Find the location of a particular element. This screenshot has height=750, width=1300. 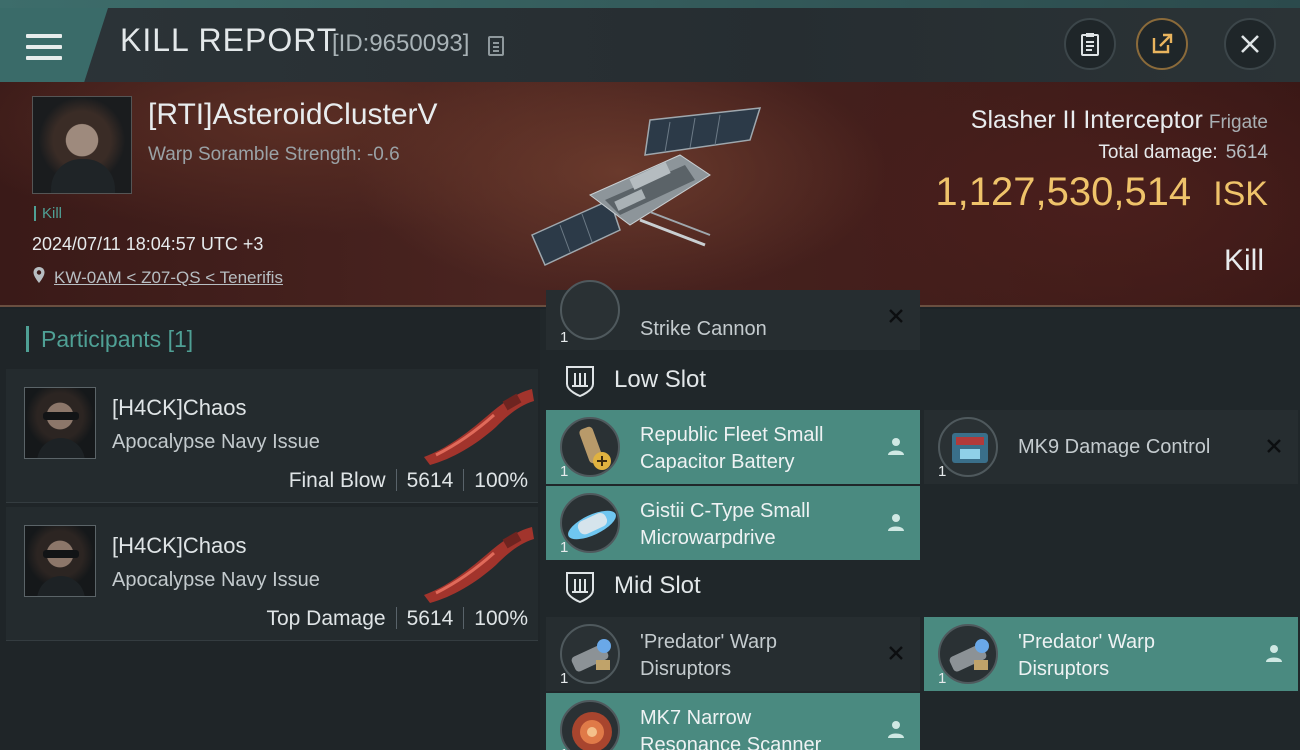

module-name: Gistii C-Type Small Microwarpdrive is located at coordinates (725, 524).